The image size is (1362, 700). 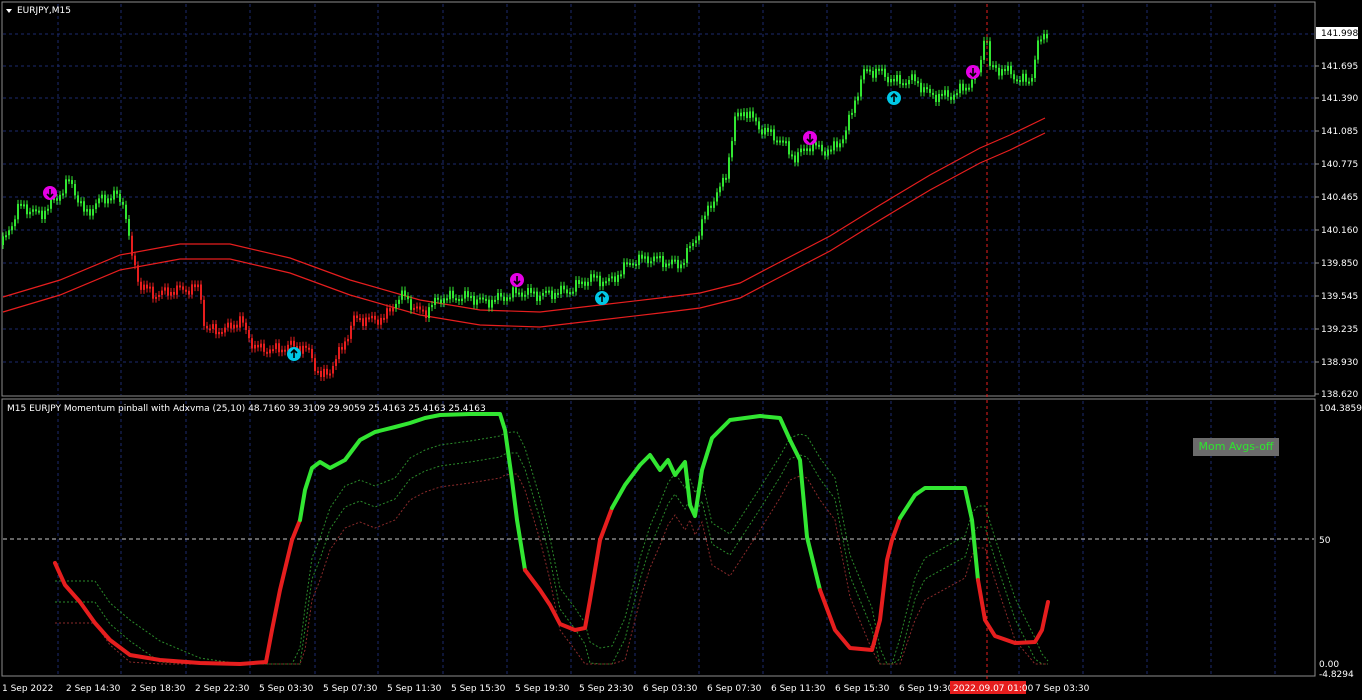 What do you see at coordinates (414, 689) in the screenshot?
I see `time-label: 5 Sep 11:30` at bounding box center [414, 689].